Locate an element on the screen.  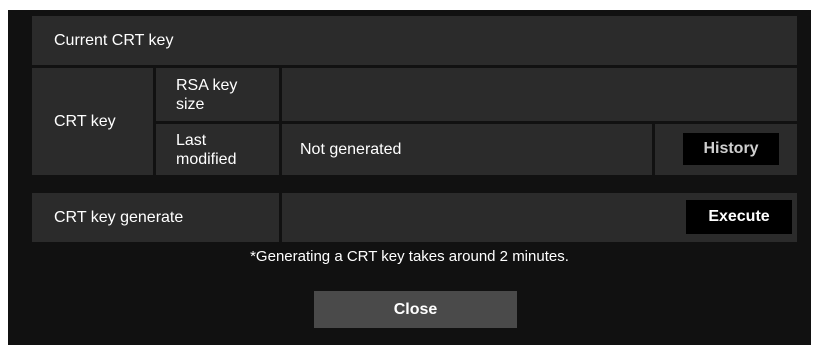
history-button: History is located at coordinates (731, 149).